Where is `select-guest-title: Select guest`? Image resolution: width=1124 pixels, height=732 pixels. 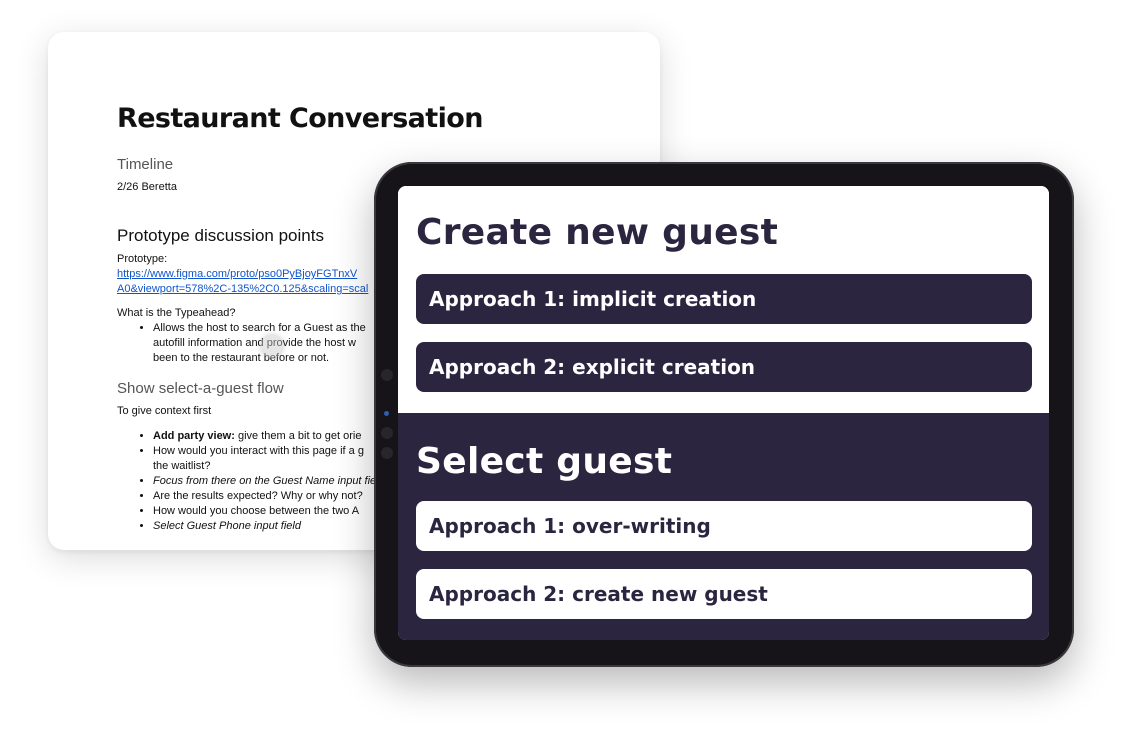
select-guest-title: Select guest is located at coordinates (544, 461).